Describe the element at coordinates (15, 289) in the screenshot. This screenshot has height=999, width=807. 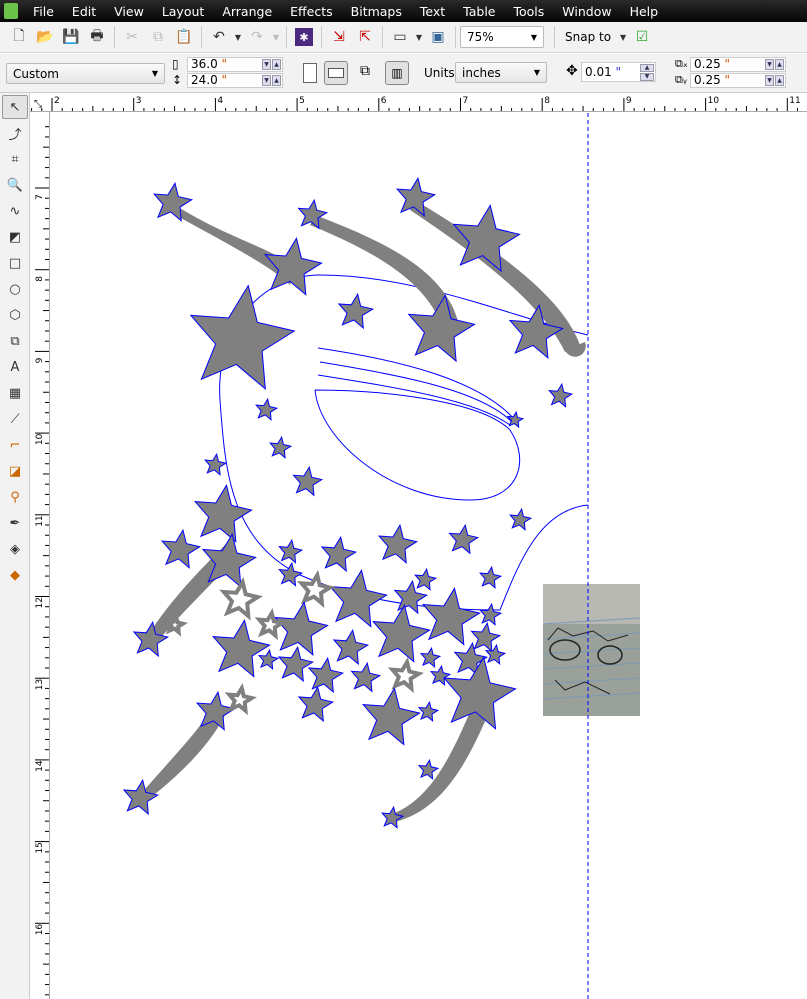
I see `ellipse-tool-icon: ○` at that location.